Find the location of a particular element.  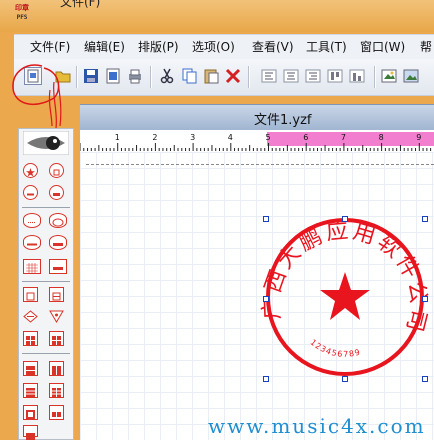

app-logo: 印章 PFS is located at coordinates (22, 14).